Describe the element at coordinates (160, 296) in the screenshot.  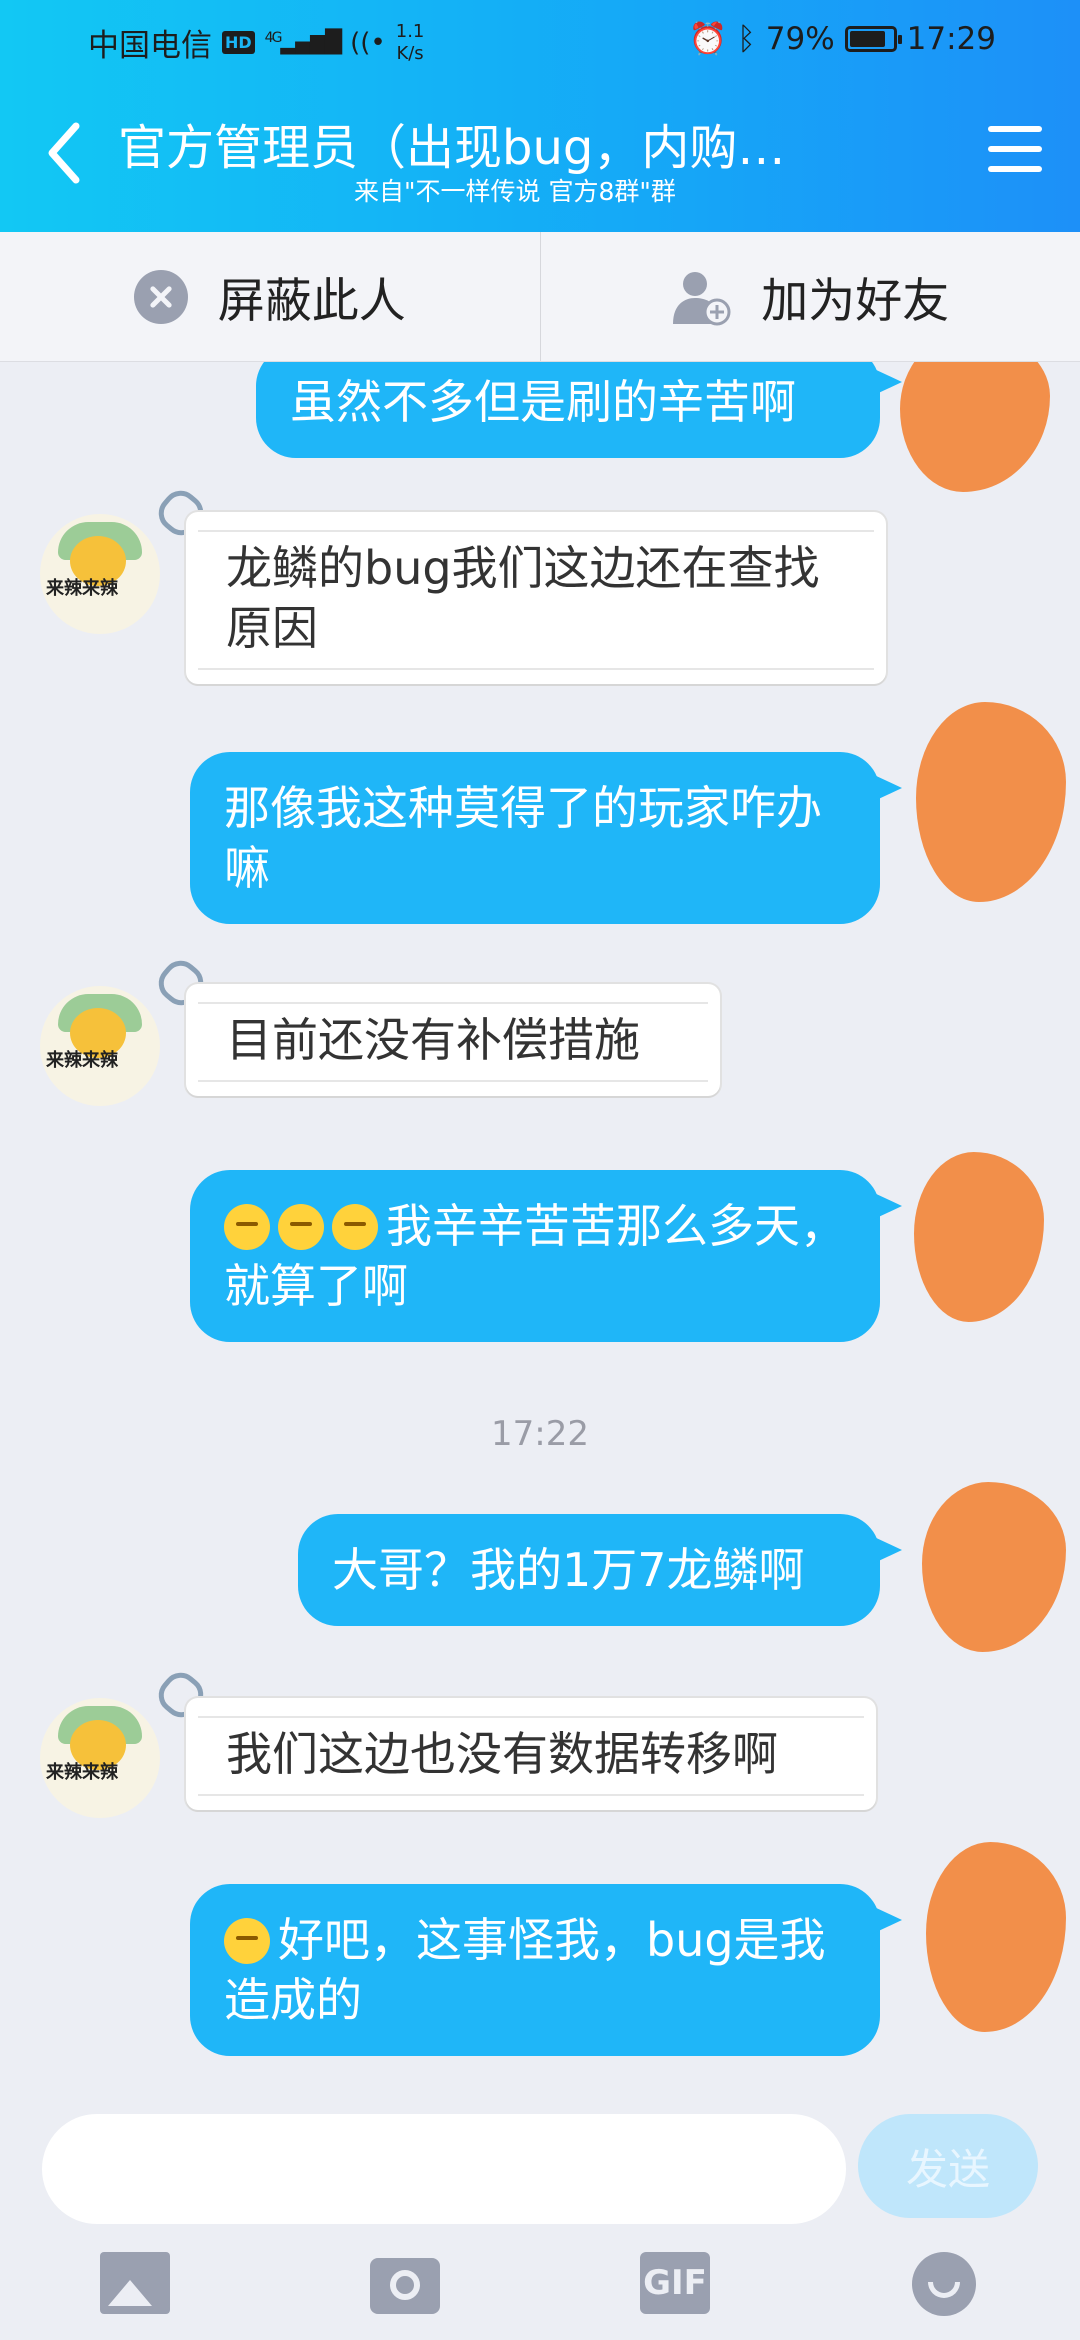
I see `block-icon` at that location.